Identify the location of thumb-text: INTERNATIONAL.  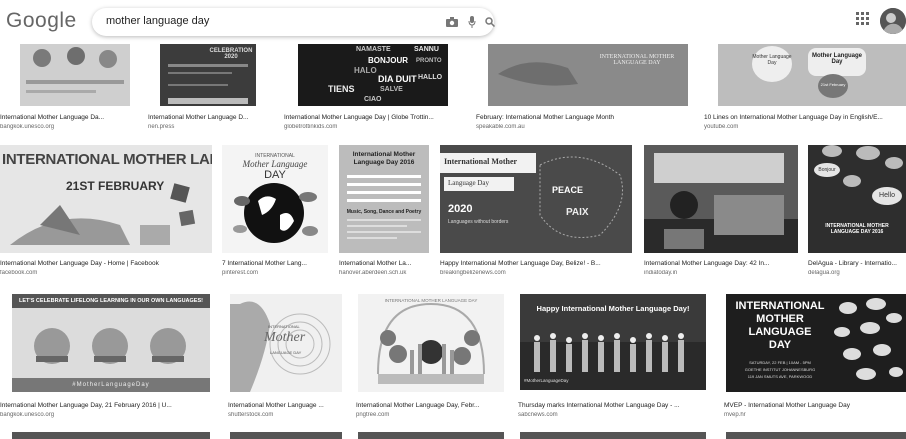
(284, 326).